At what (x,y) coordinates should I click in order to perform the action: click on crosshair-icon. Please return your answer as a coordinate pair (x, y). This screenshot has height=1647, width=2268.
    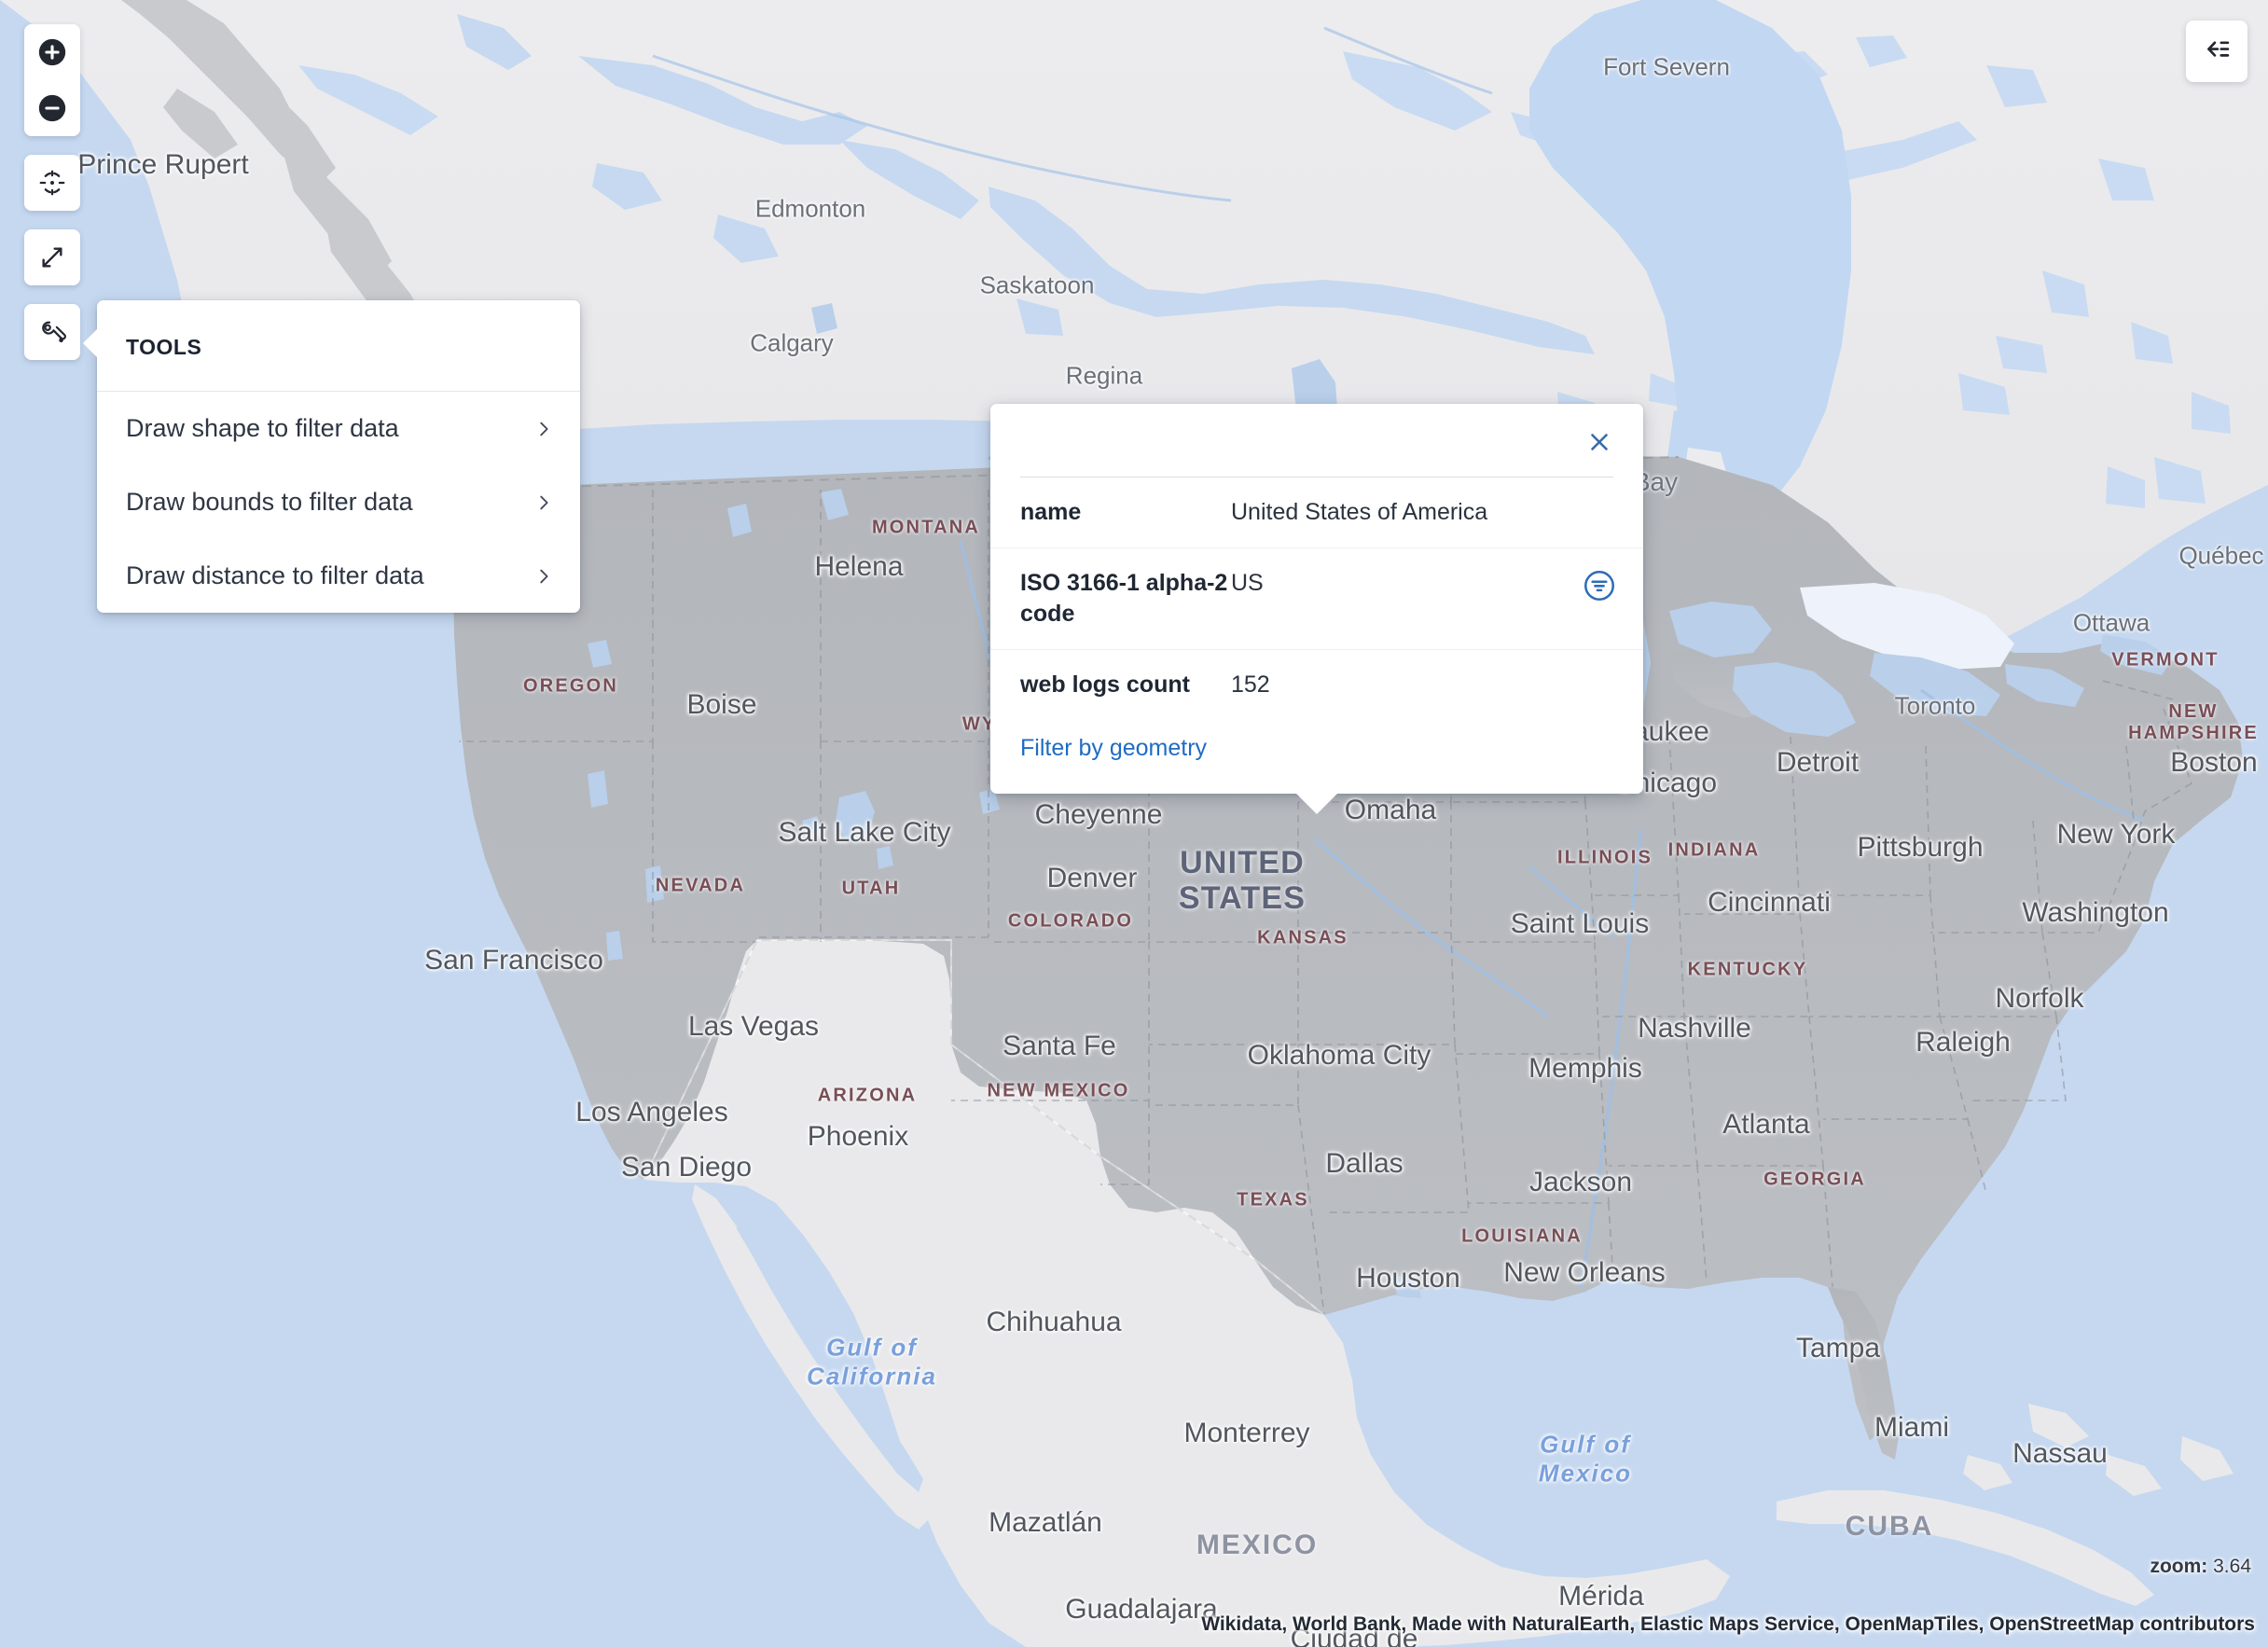
    Looking at the image, I should click on (52, 183).